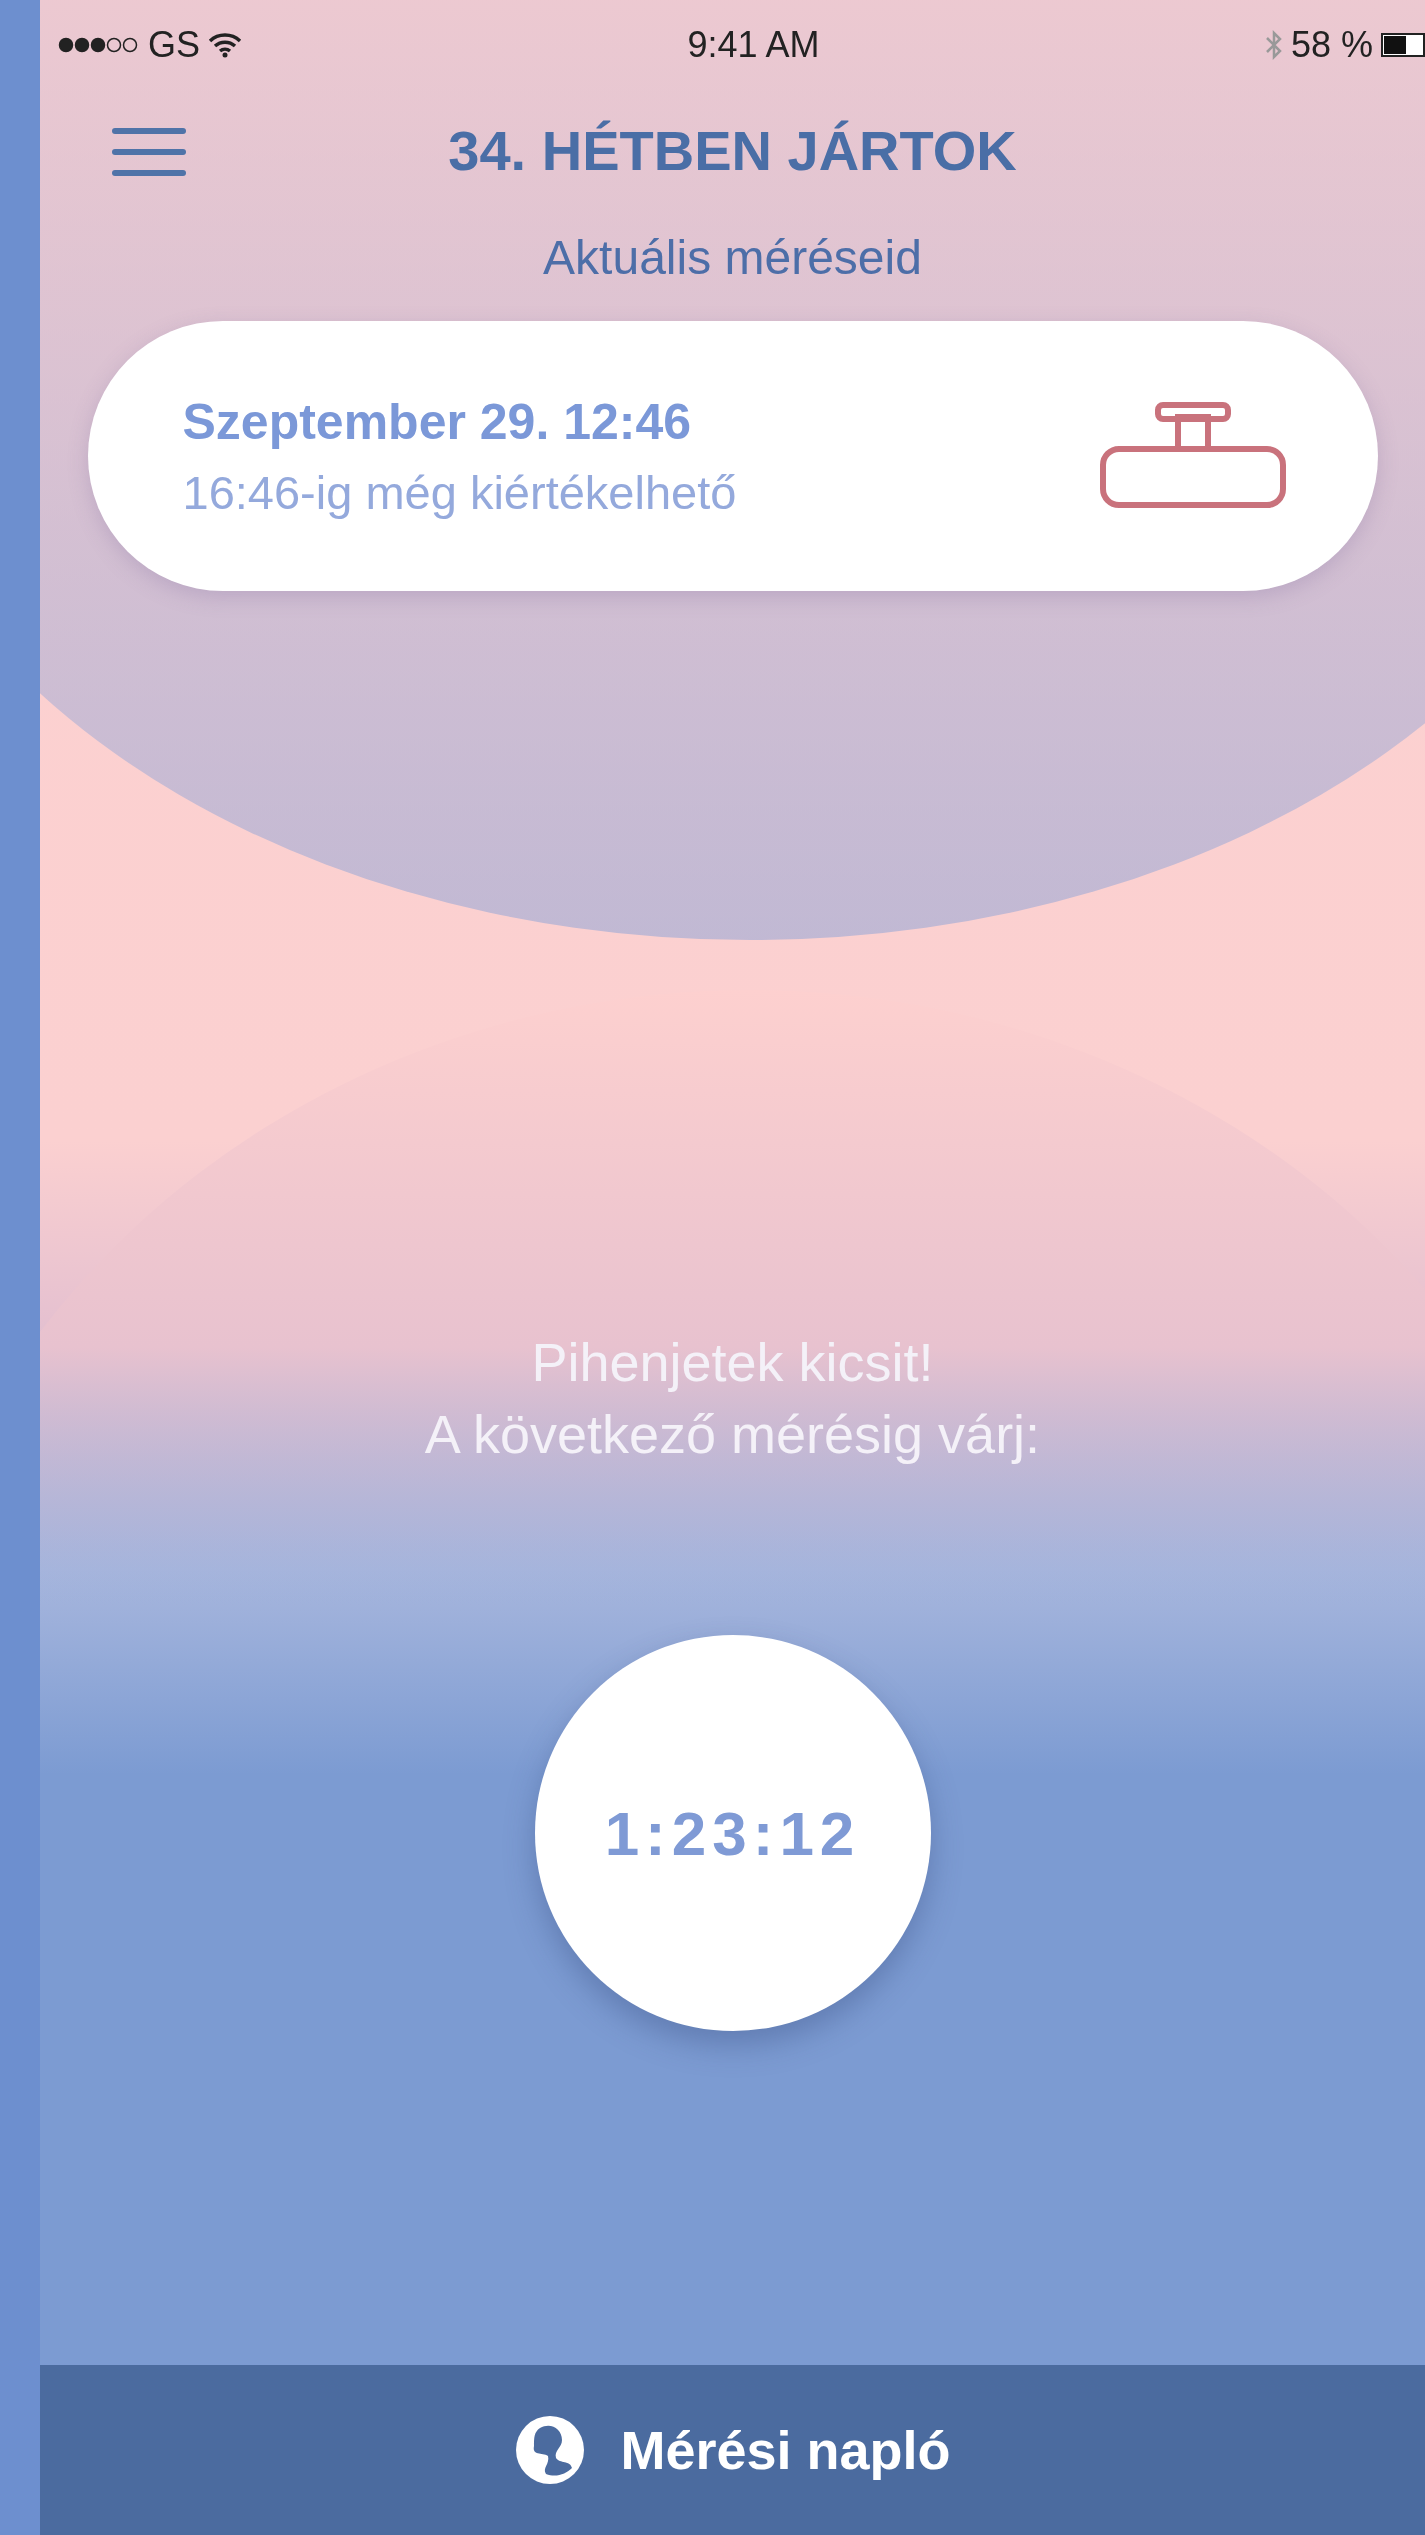 The image size is (1425, 2535). What do you see at coordinates (174, 45) in the screenshot?
I see `carrier-name: GS` at bounding box center [174, 45].